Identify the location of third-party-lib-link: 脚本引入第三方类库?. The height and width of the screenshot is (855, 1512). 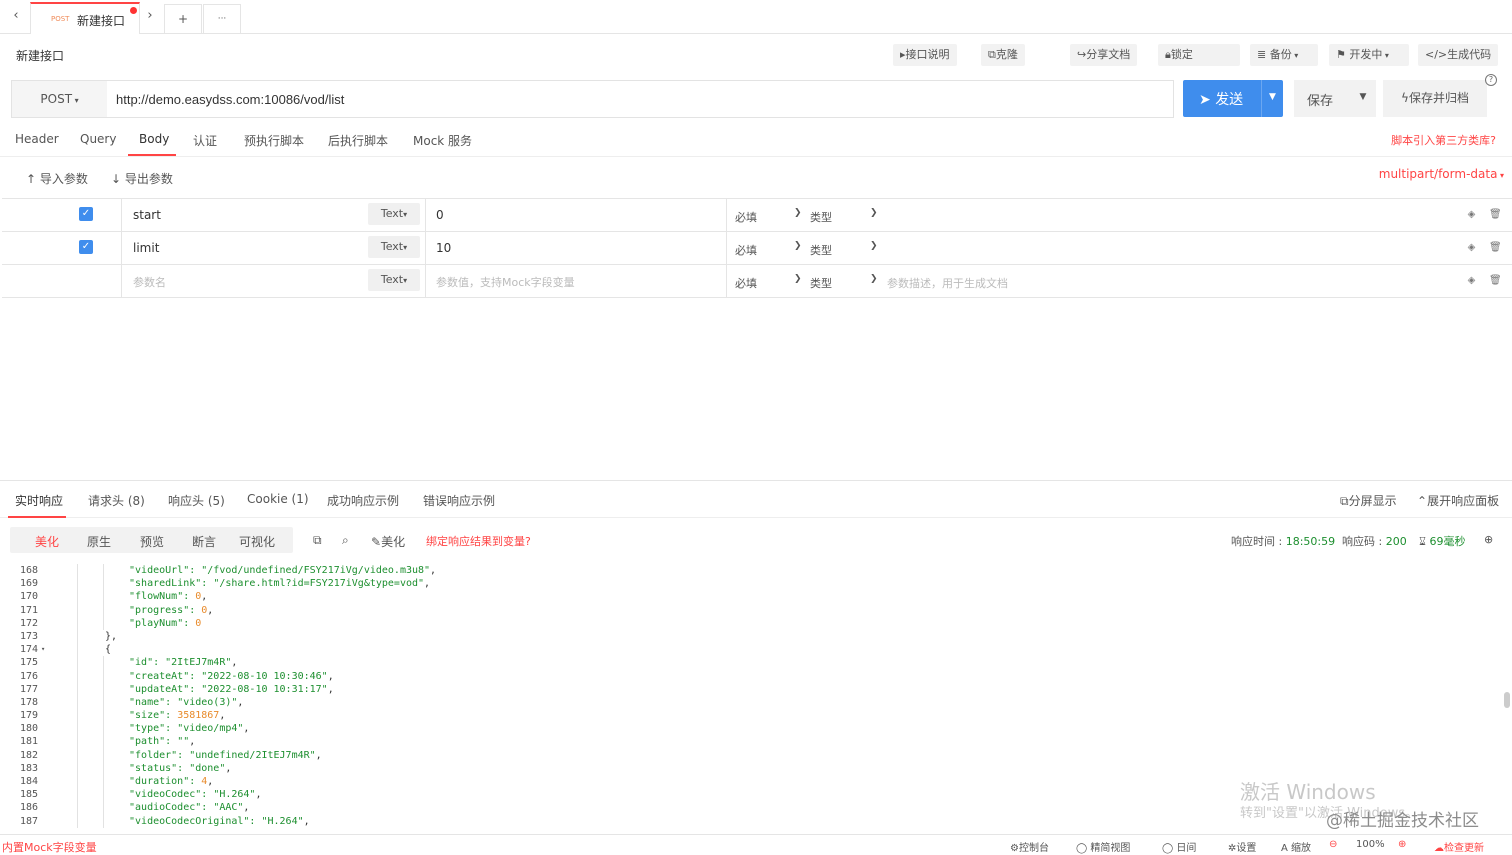
(1443, 140).